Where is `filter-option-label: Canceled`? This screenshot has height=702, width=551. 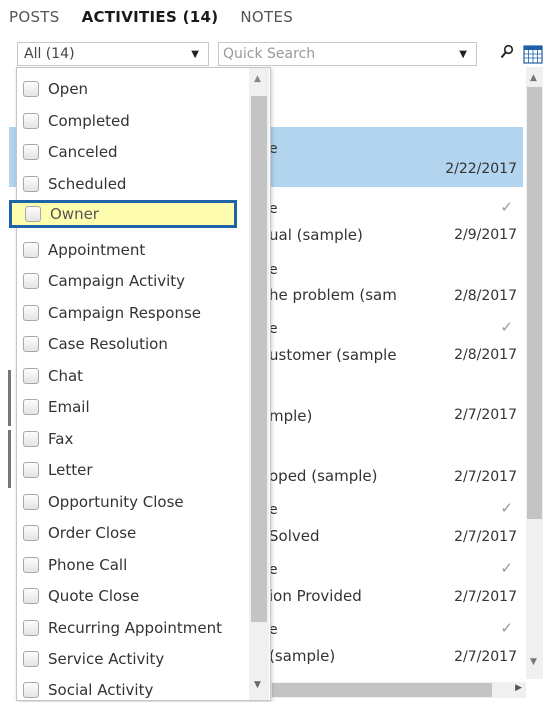 filter-option-label: Canceled is located at coordinates (83, 152).